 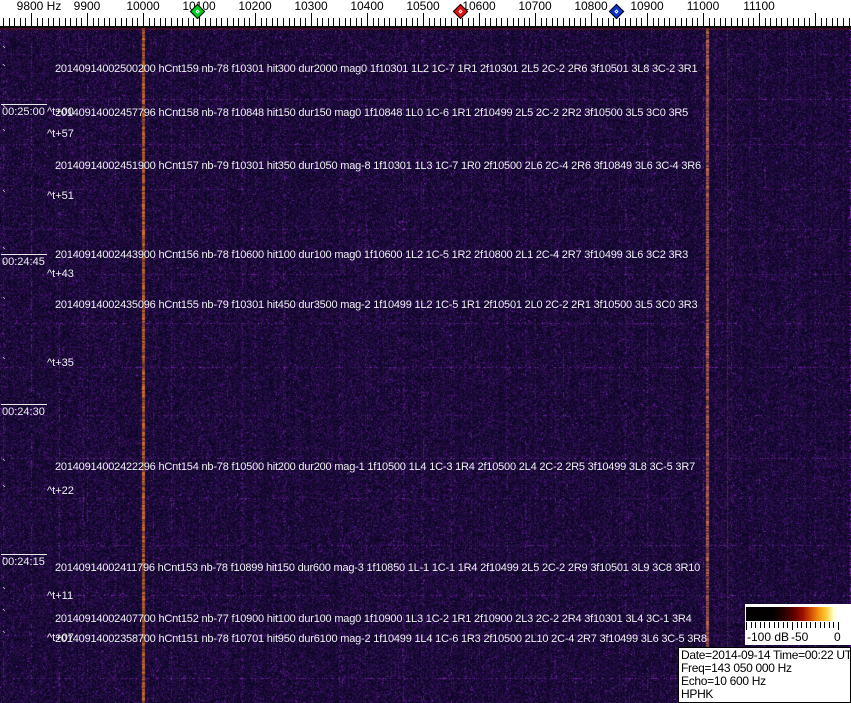 I want to click on freq-tick-label: 10900, so click(x=647, y=6).